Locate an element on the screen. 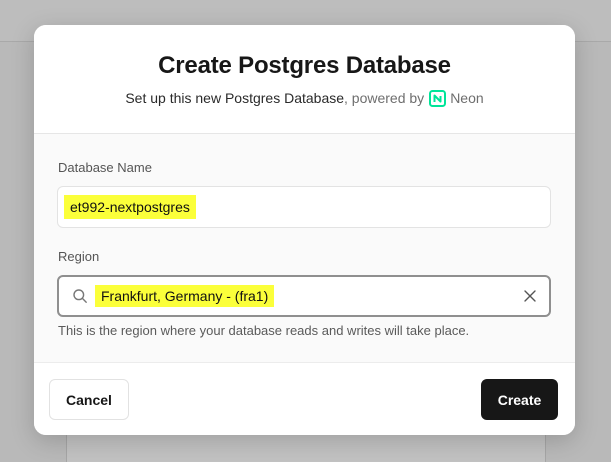 The image size is (611, 462). neon-logo-icon is located at coordinates (438, 98).